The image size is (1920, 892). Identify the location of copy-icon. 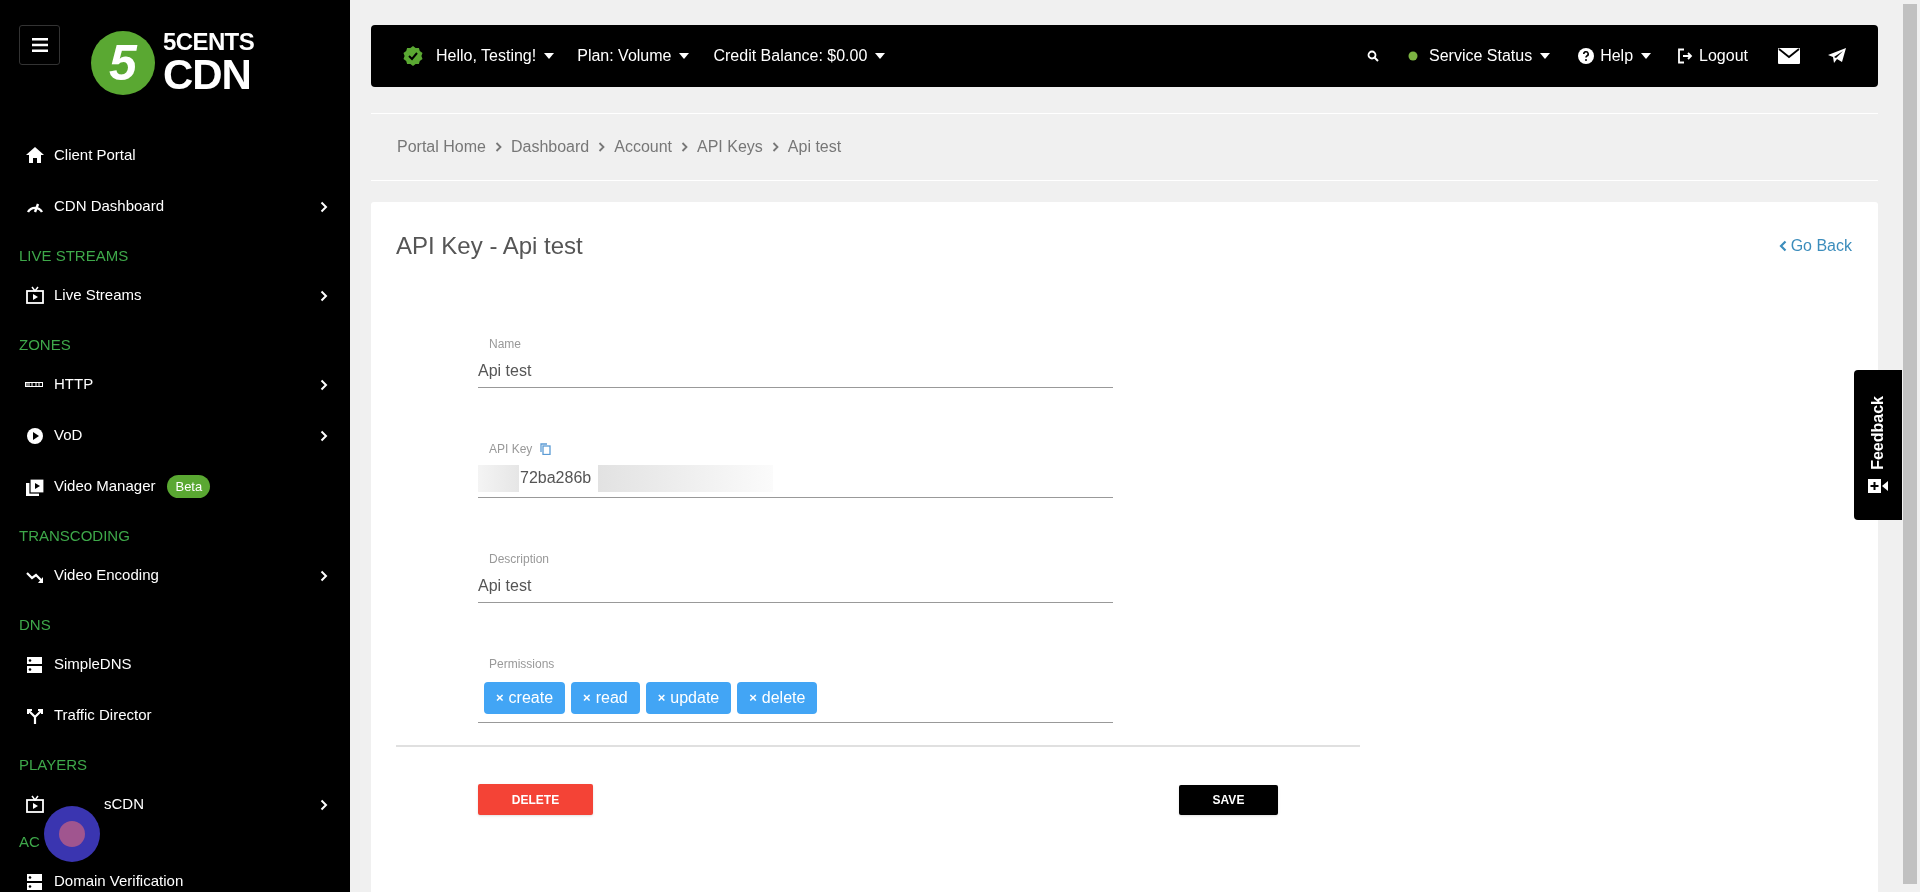
(546, 449).